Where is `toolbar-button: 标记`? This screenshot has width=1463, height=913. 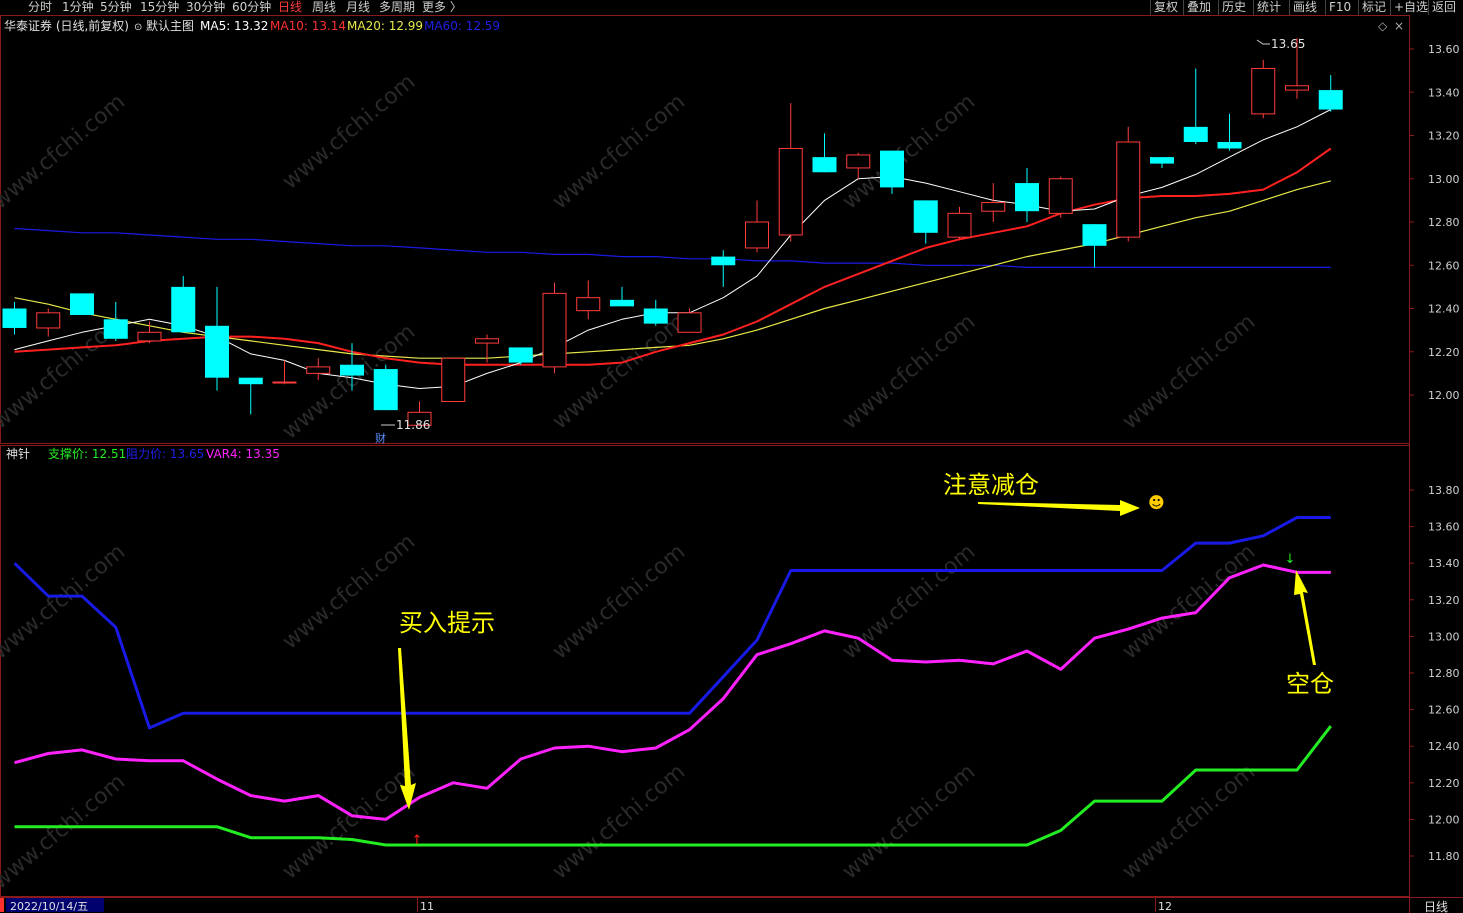
toolbar-button: 标记 is located at coordinates (1374, 7).